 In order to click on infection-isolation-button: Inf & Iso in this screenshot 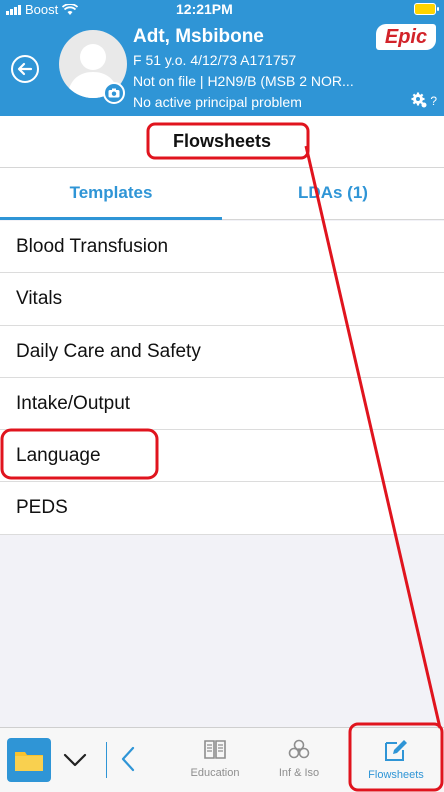, I will do `click(299, 758)`.